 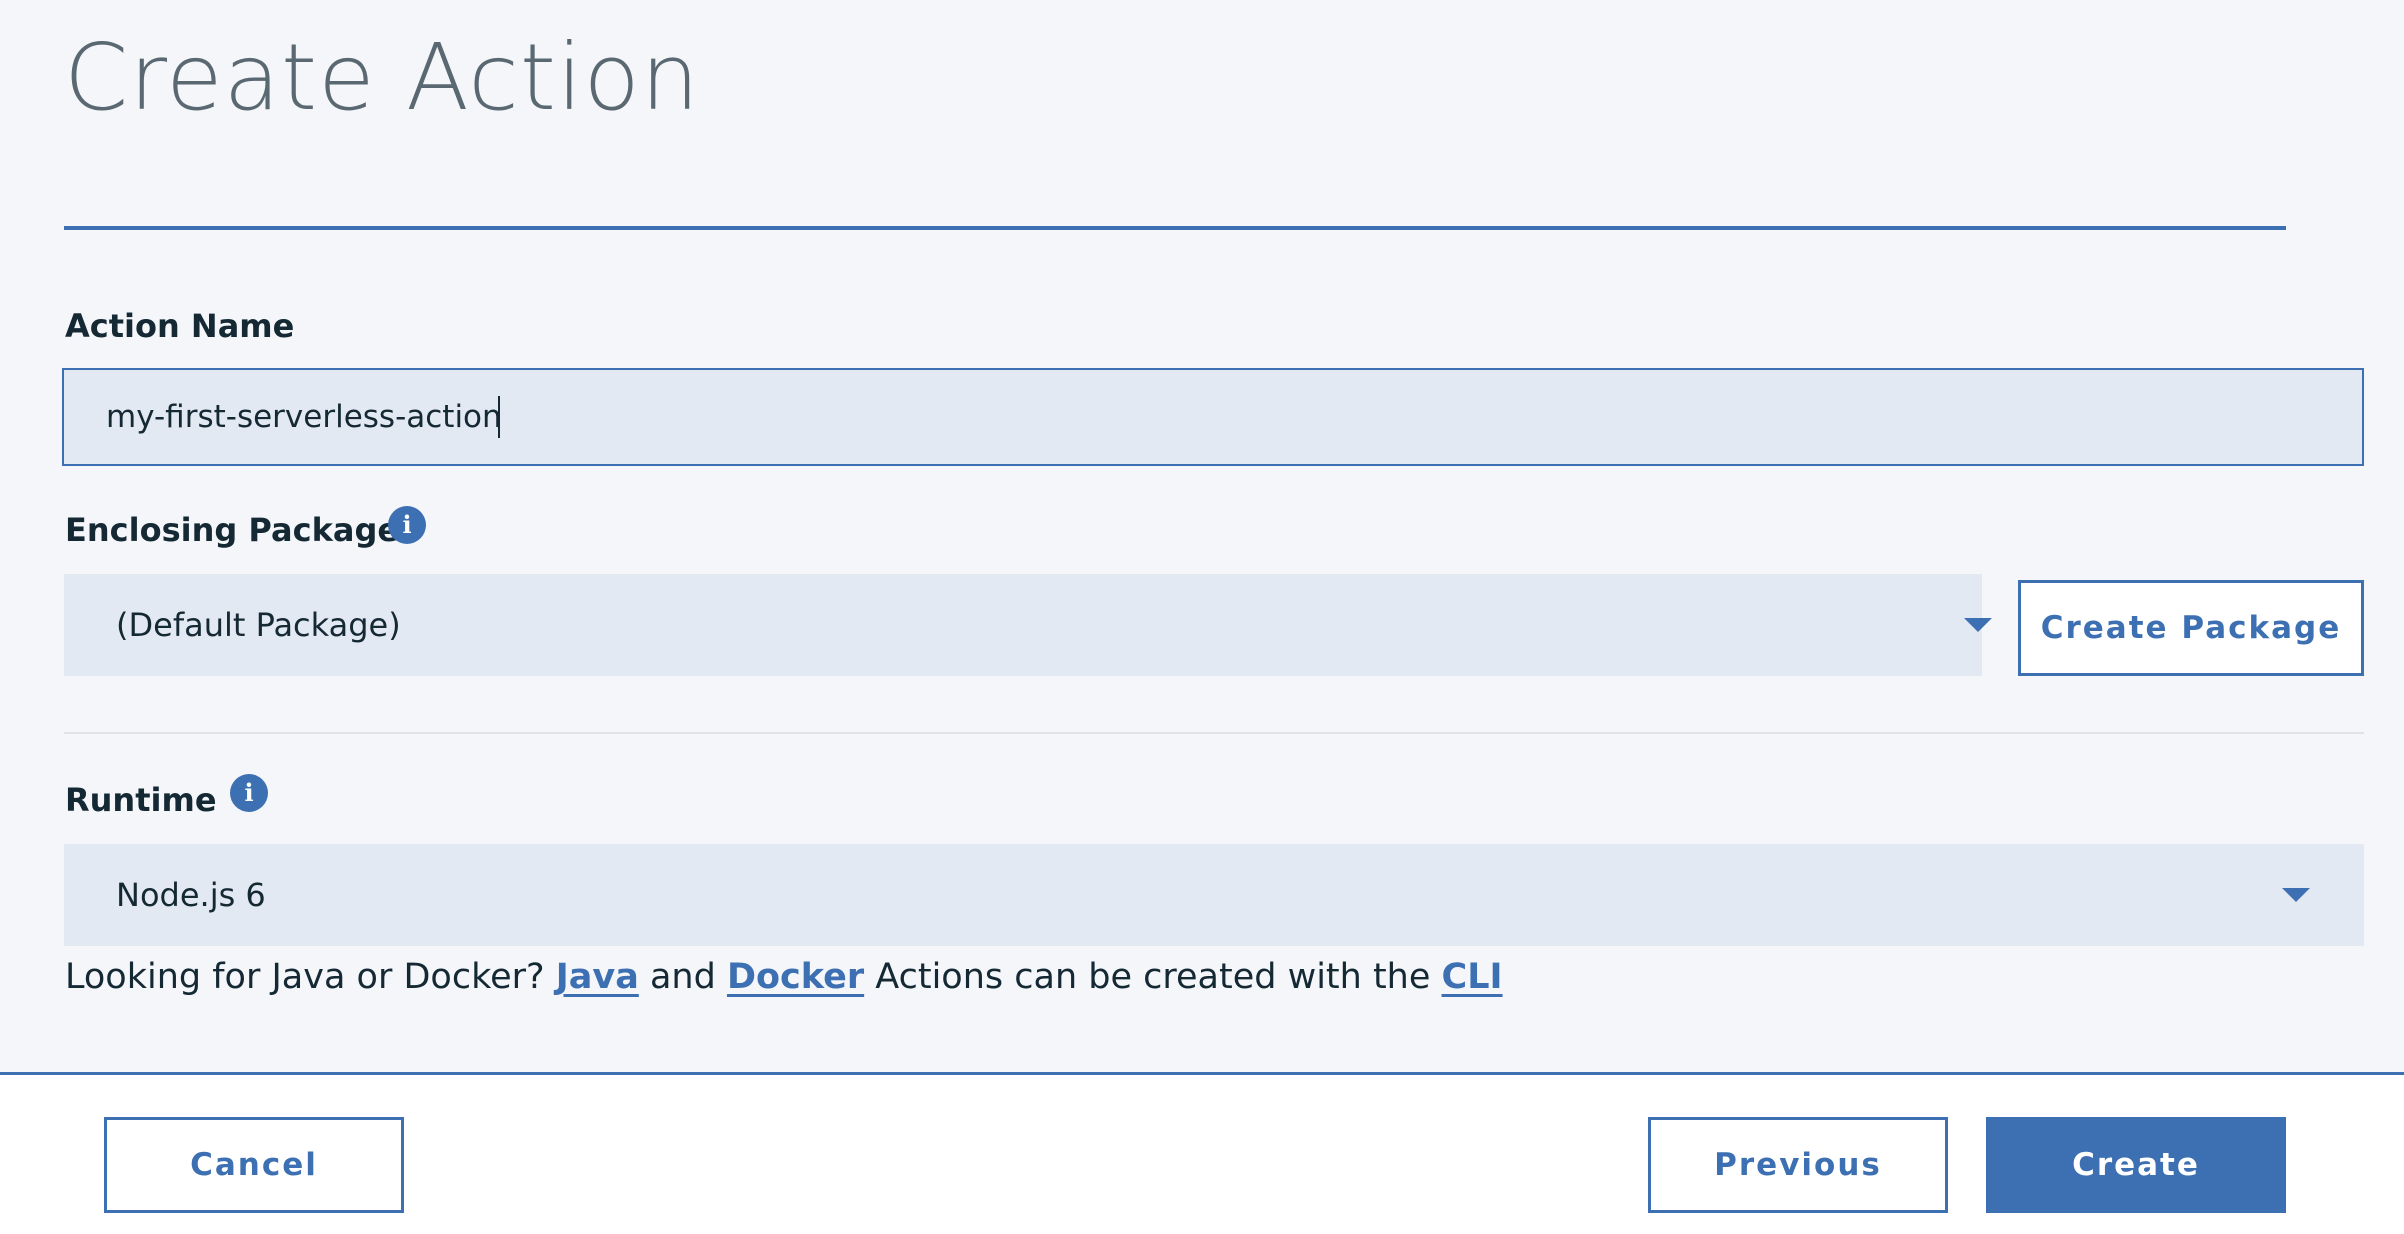 I want to click on runtime-label: Runtime, so click(x=141, y=800).